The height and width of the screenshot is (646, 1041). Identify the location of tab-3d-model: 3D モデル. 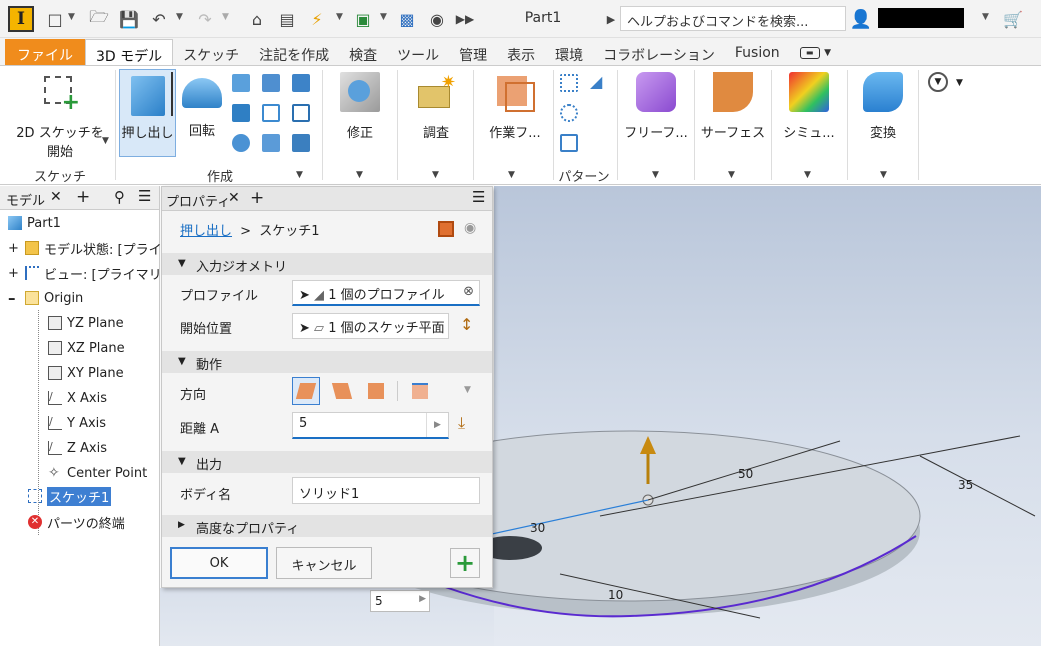
(129, 52).